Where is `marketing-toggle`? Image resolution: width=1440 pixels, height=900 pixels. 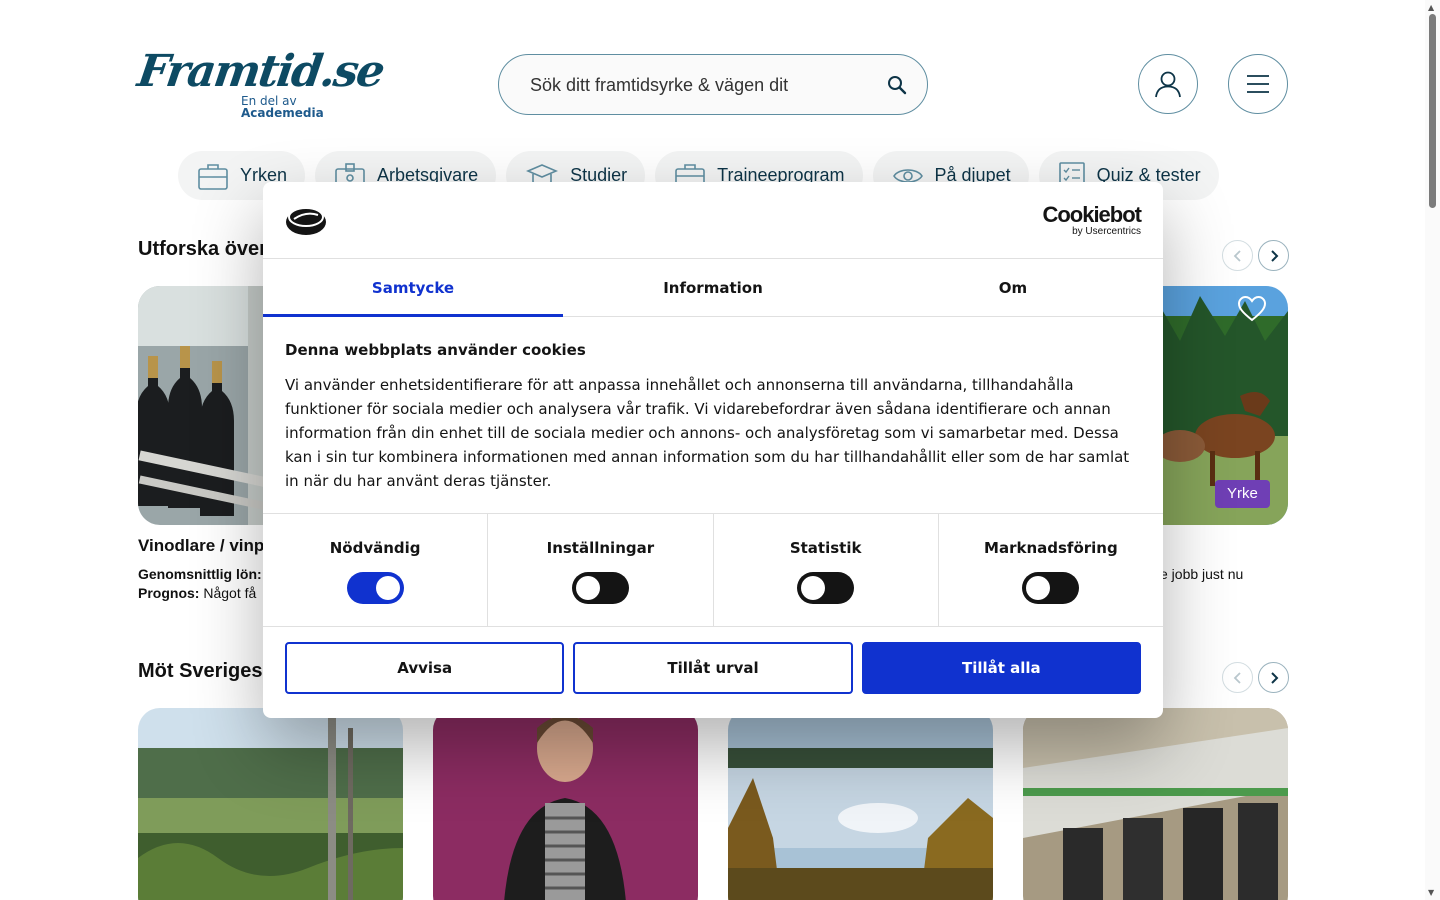 marketing-toggle is located at coordinates (1051, 588).